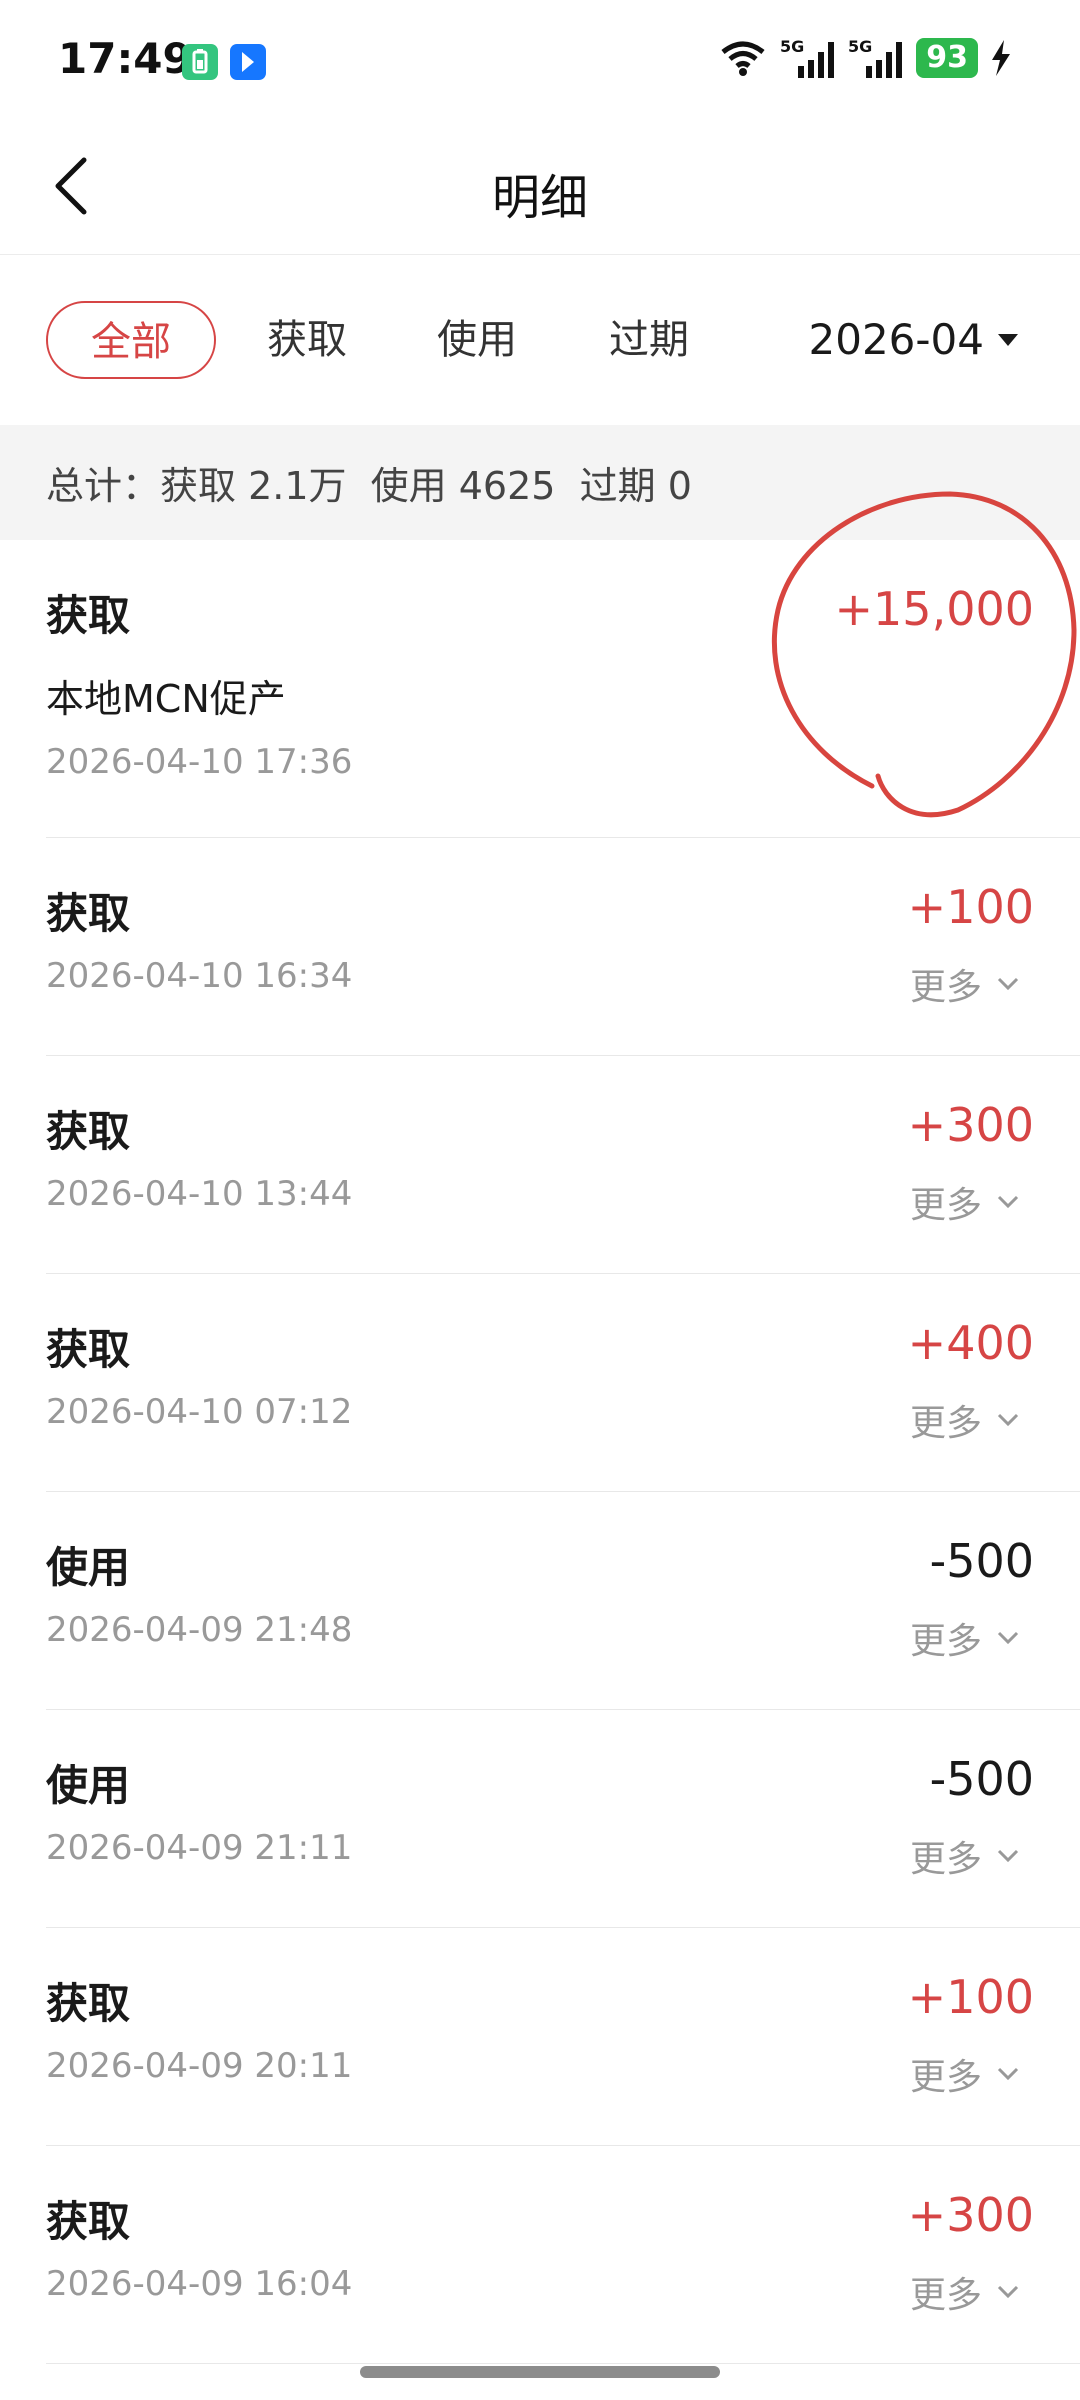  I want to click on wifi-icon, so click(743, 58).